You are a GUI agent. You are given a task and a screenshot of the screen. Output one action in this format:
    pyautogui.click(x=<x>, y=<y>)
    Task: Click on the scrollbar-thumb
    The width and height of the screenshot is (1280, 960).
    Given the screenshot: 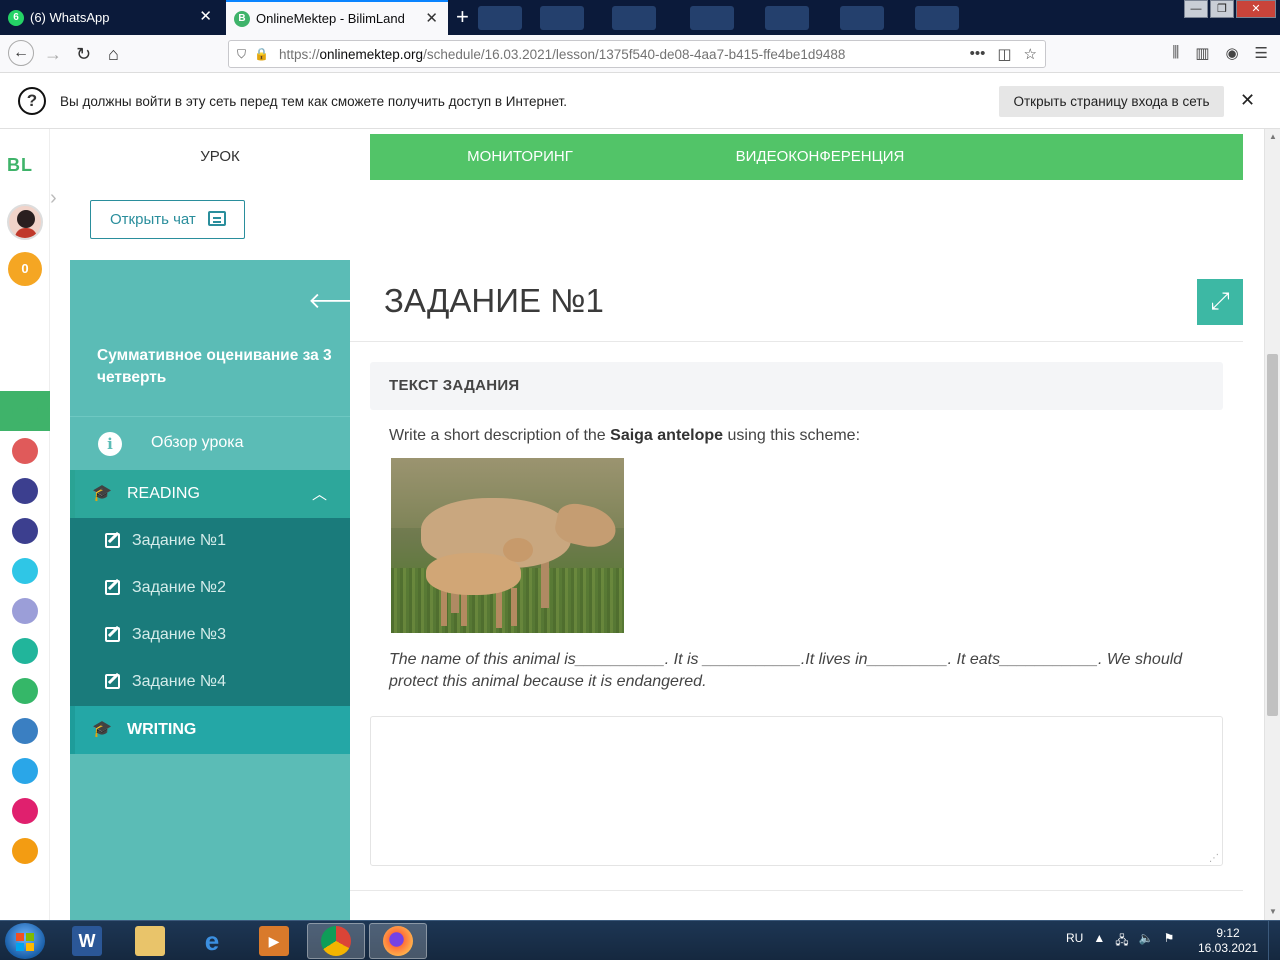 What is the action you would take?
    pyautogui.click(x=1272, y=535)
    